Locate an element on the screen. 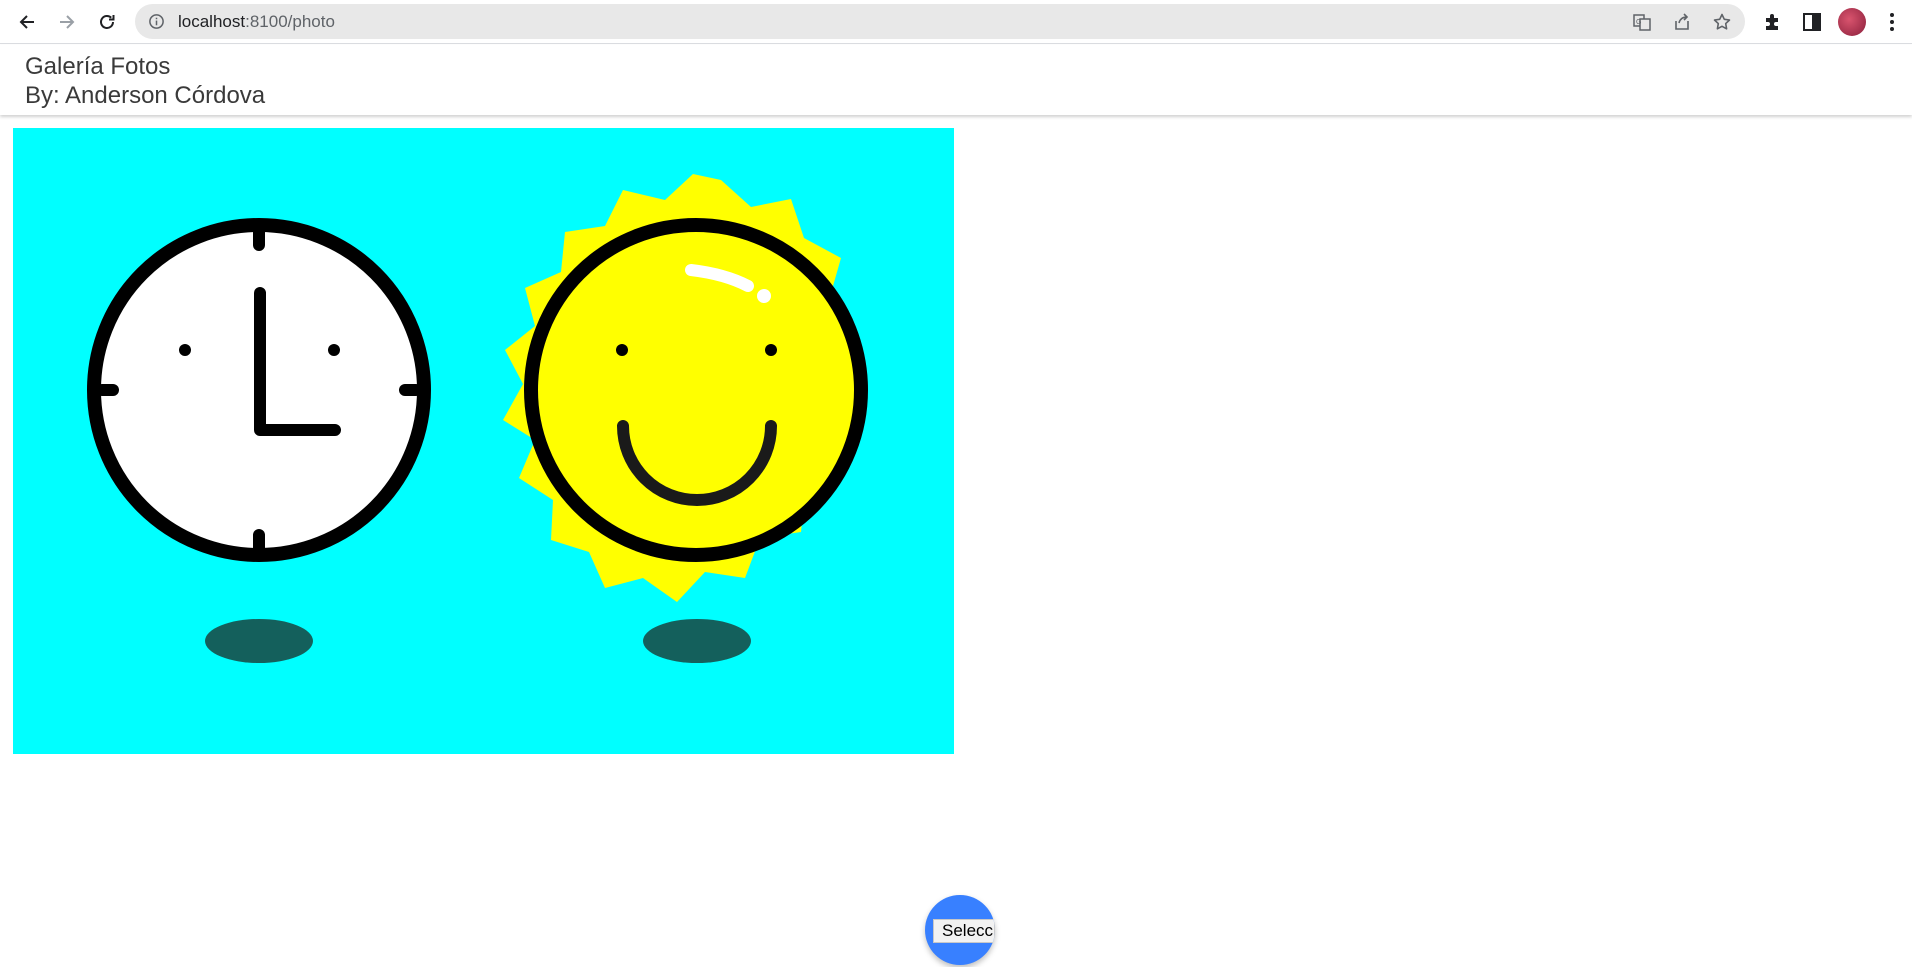 This screenshot has height=967, width=1912. extensions-puzzle-icon is located at coordinates (1773, 22).